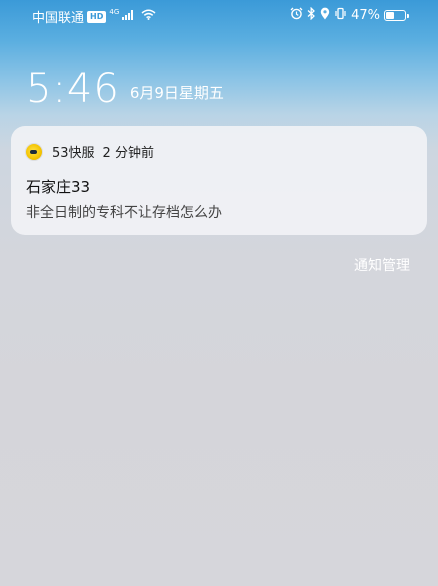 This screenshot has width=438, height=586. I want to click on clock-date: 6月9日星期五, so click(176, 93).